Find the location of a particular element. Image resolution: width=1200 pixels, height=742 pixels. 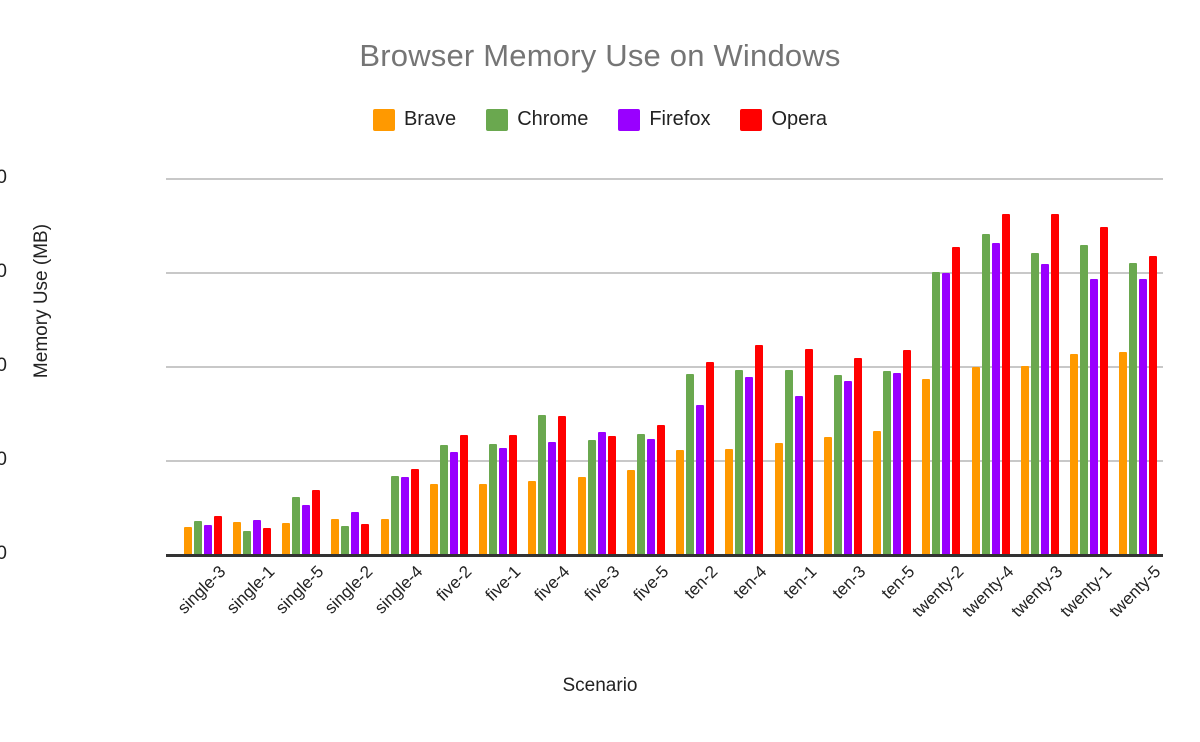

x-tick-label-text: five-3 is located at coordinates (602, 583).